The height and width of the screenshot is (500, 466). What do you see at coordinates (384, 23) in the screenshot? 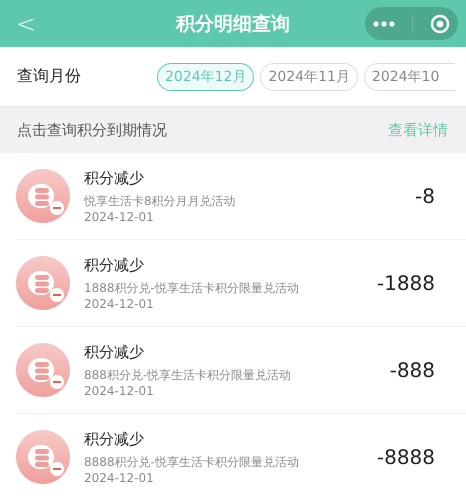
I see `more-icon` at bounding box center [384, 23].